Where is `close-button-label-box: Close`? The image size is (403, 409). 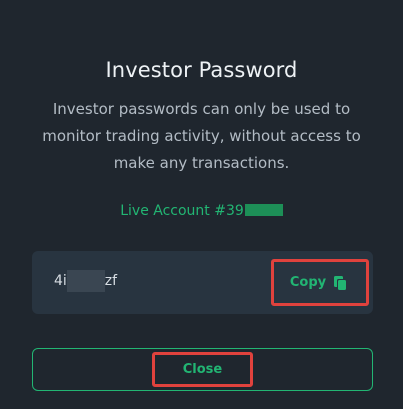
close-button-label-box: Close is located at coordinates (202, 369).